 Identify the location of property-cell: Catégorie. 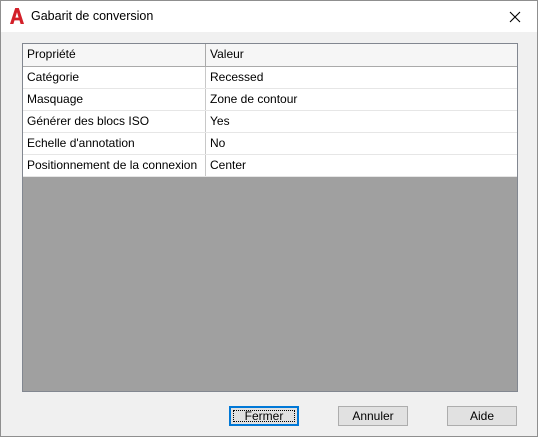
(114, 77).